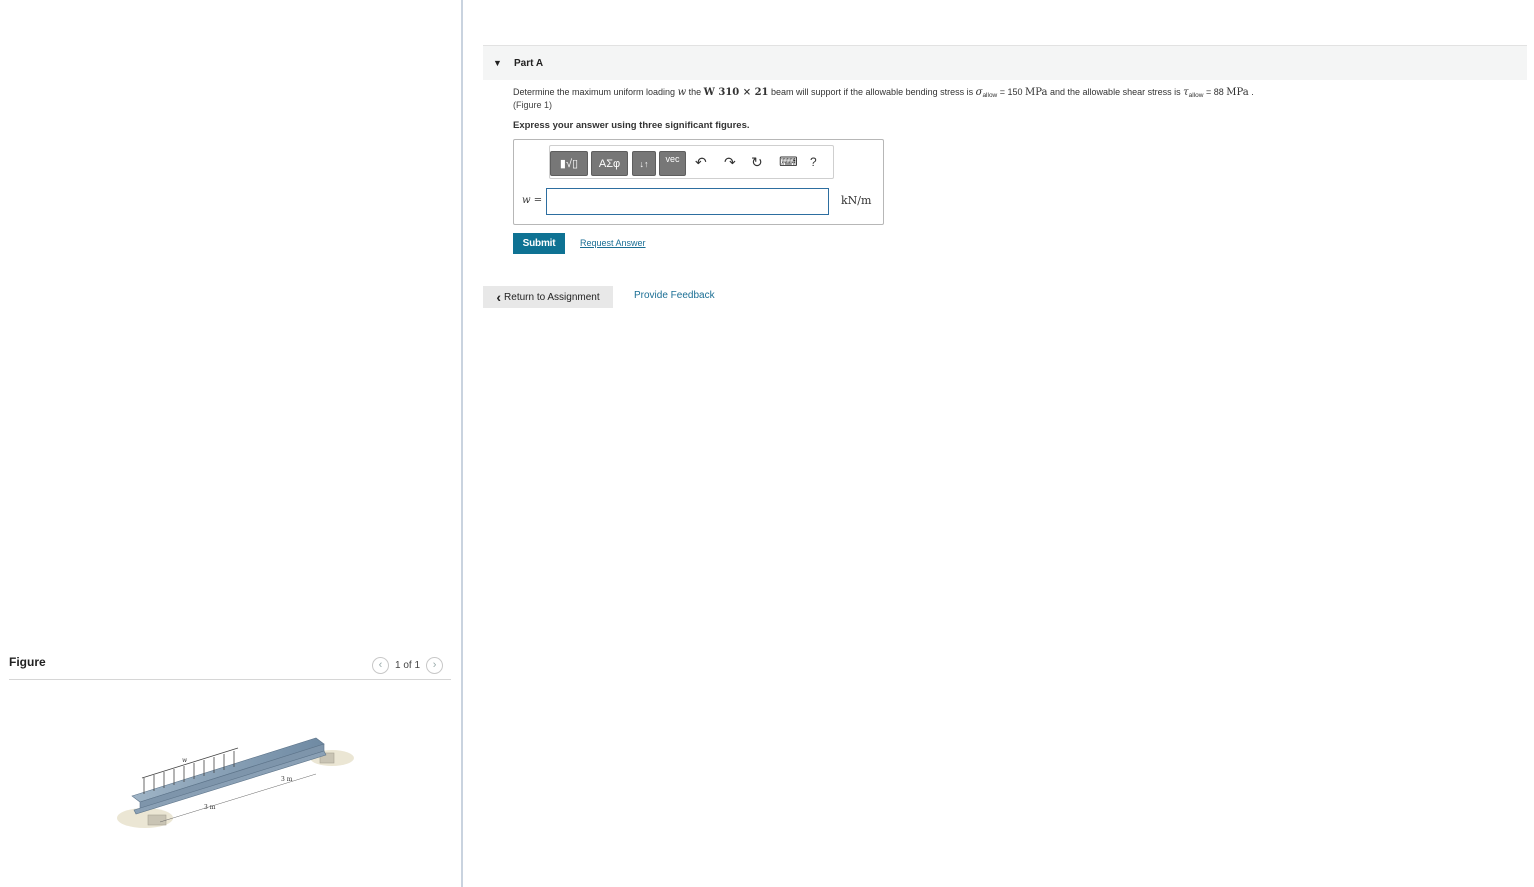 The height and width of the screenshot is (887, 1534). I want to click on shear-unit: MPa, so click(1237, 92).